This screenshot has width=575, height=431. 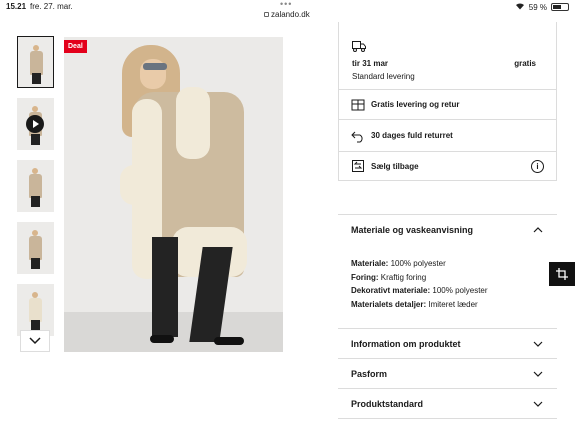 What do you see at coordinates (419, 290) in the screenshot?
I see `decorative-material-row: Dekorativt materiale: 100% polyester` at bounding box center [419, 290].